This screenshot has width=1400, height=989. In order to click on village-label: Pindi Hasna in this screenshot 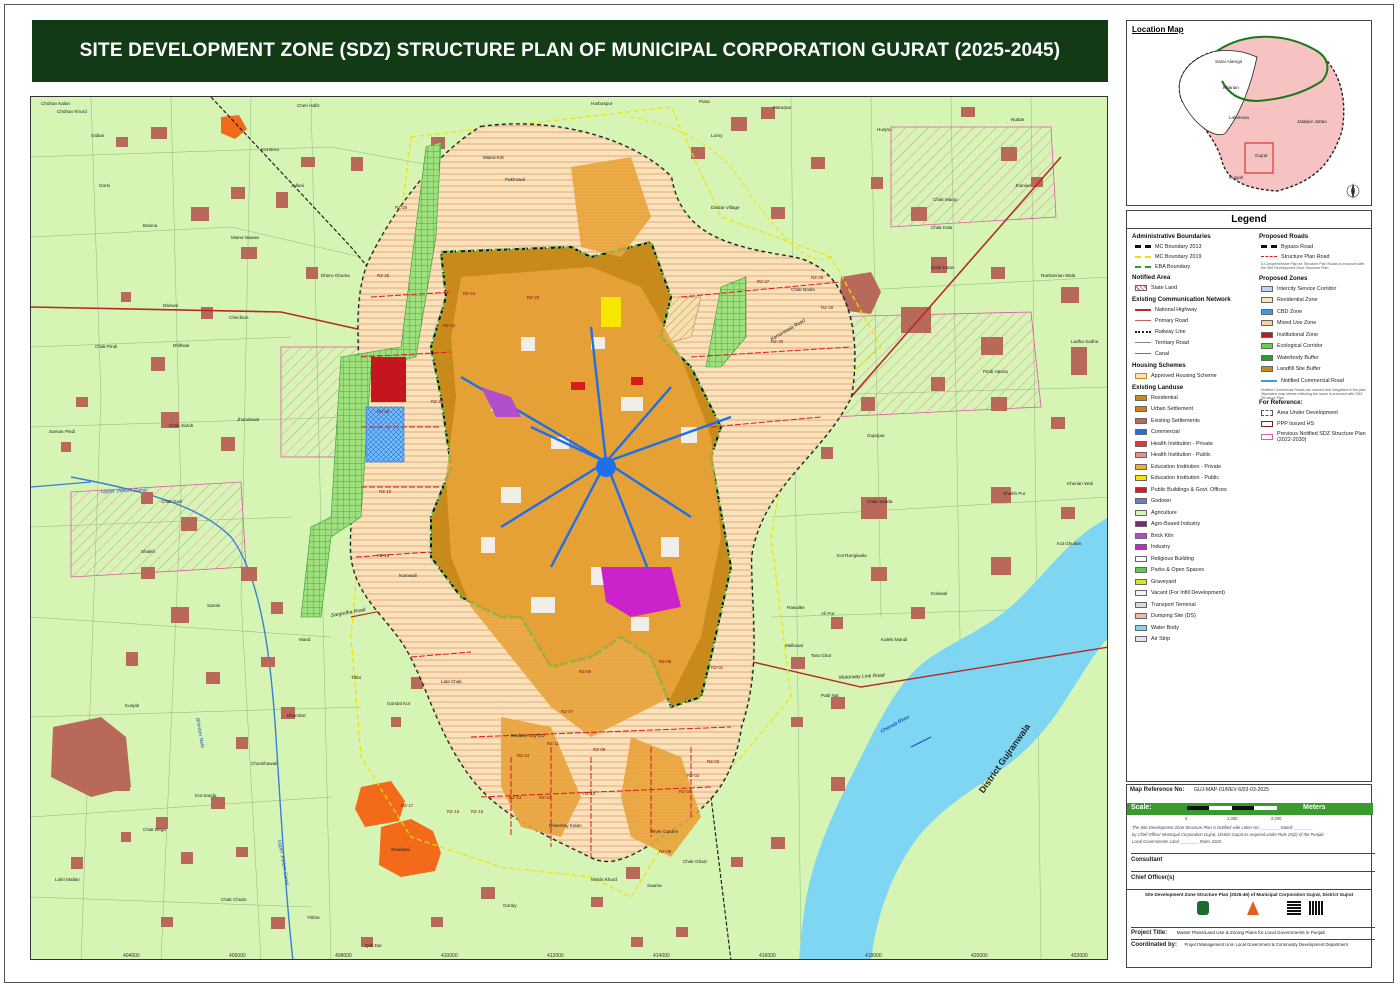, I will do `click(995, 371)`.